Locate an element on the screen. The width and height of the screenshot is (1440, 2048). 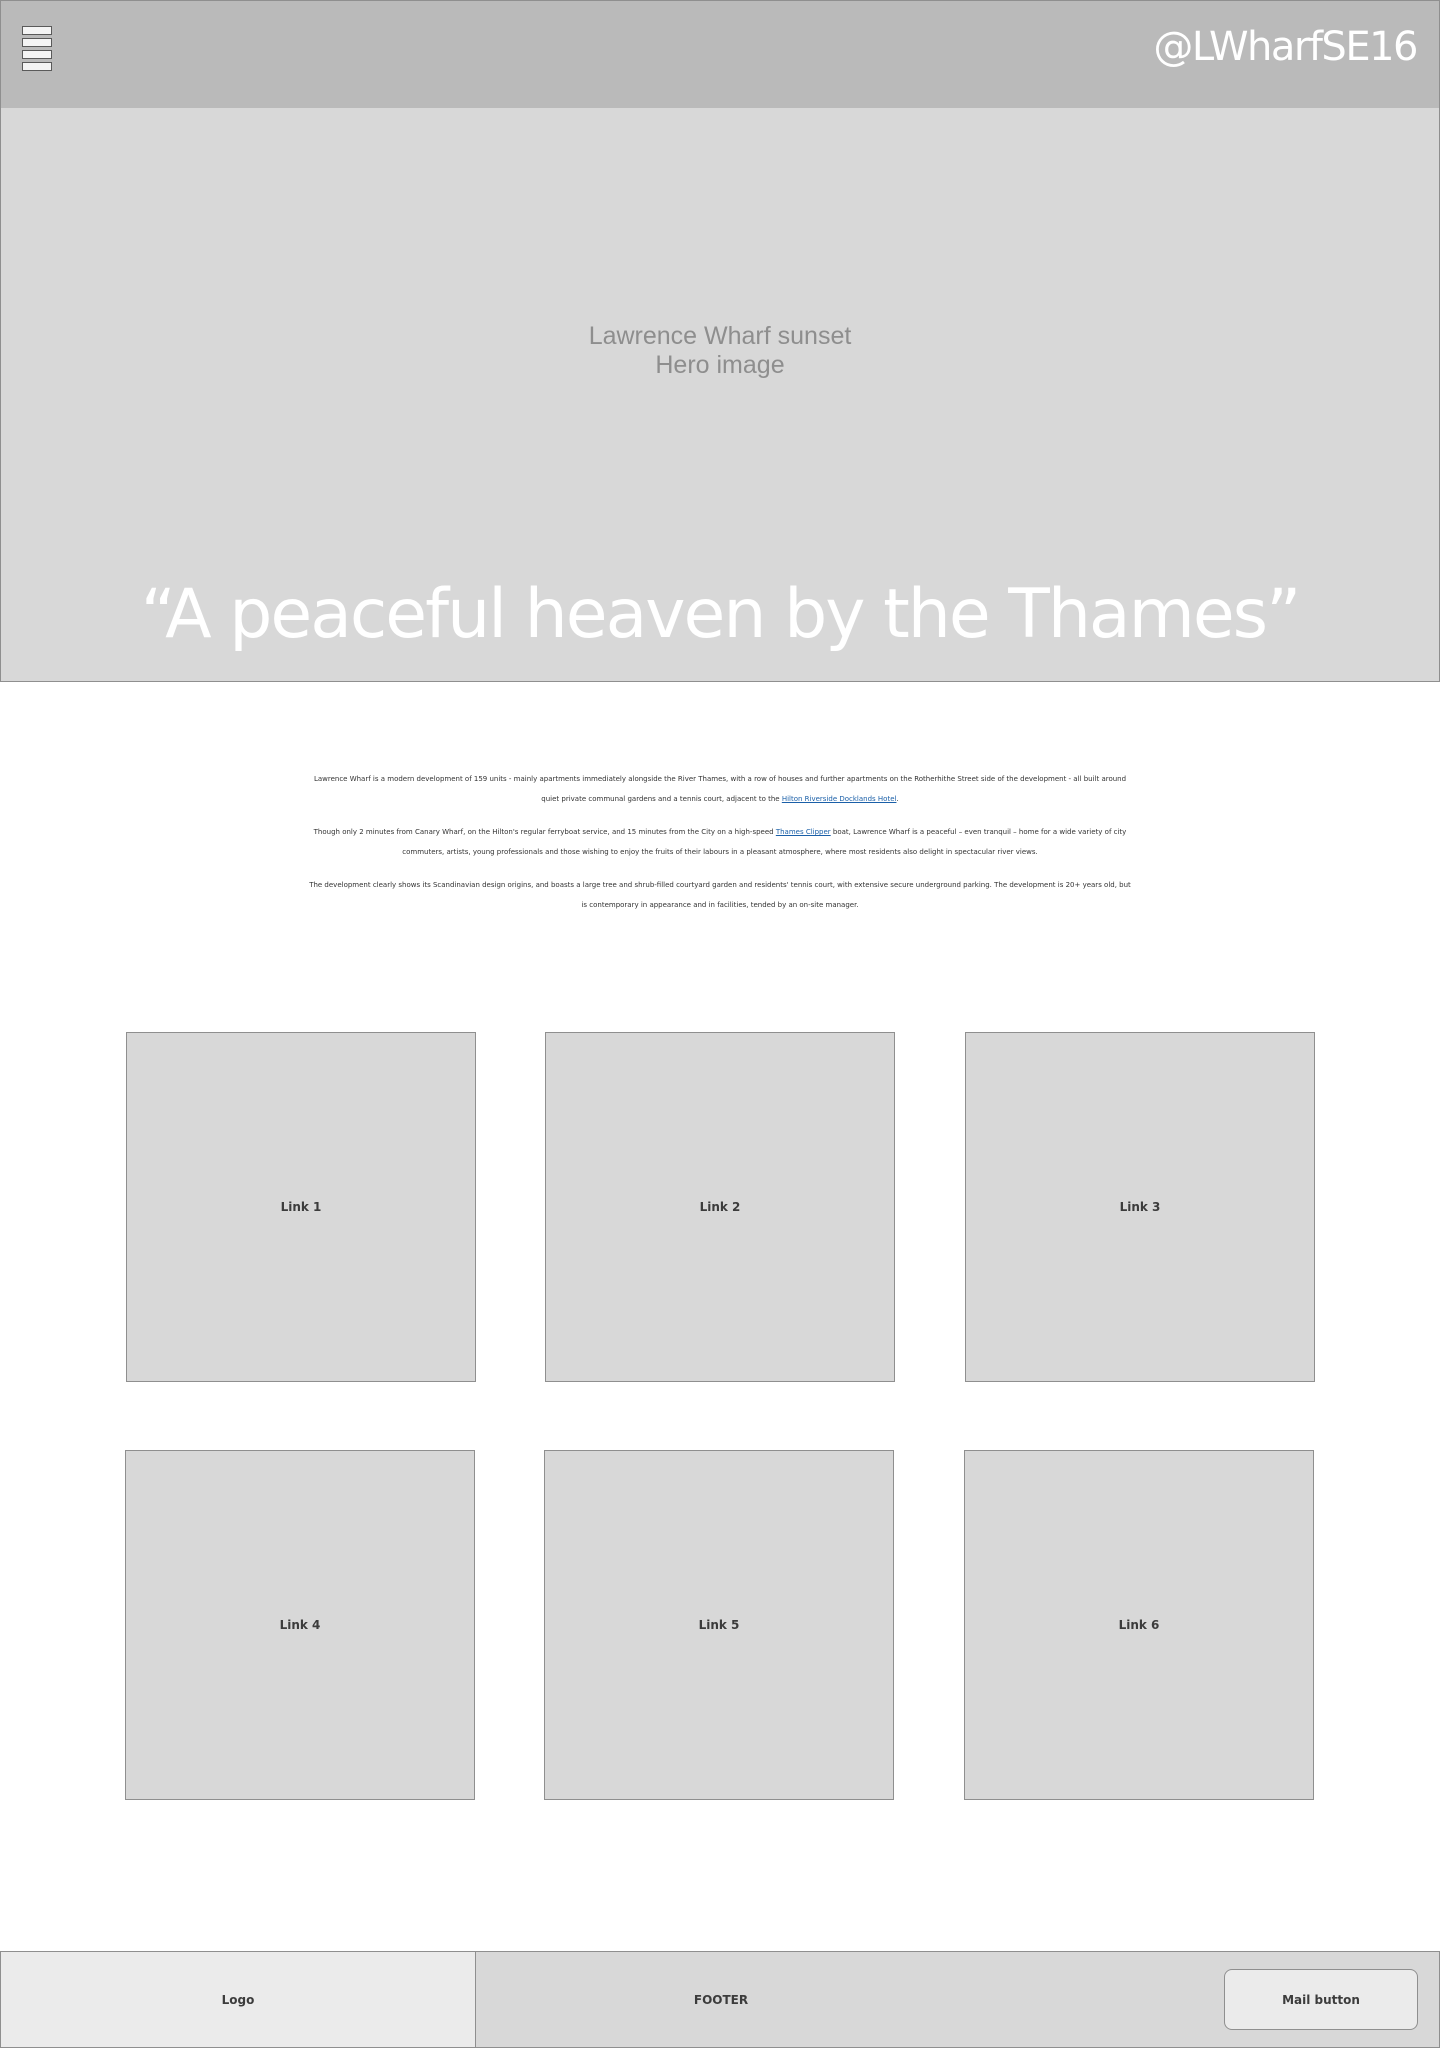
link-tile-label: Link 4 is located at coordinates (300, 1625).